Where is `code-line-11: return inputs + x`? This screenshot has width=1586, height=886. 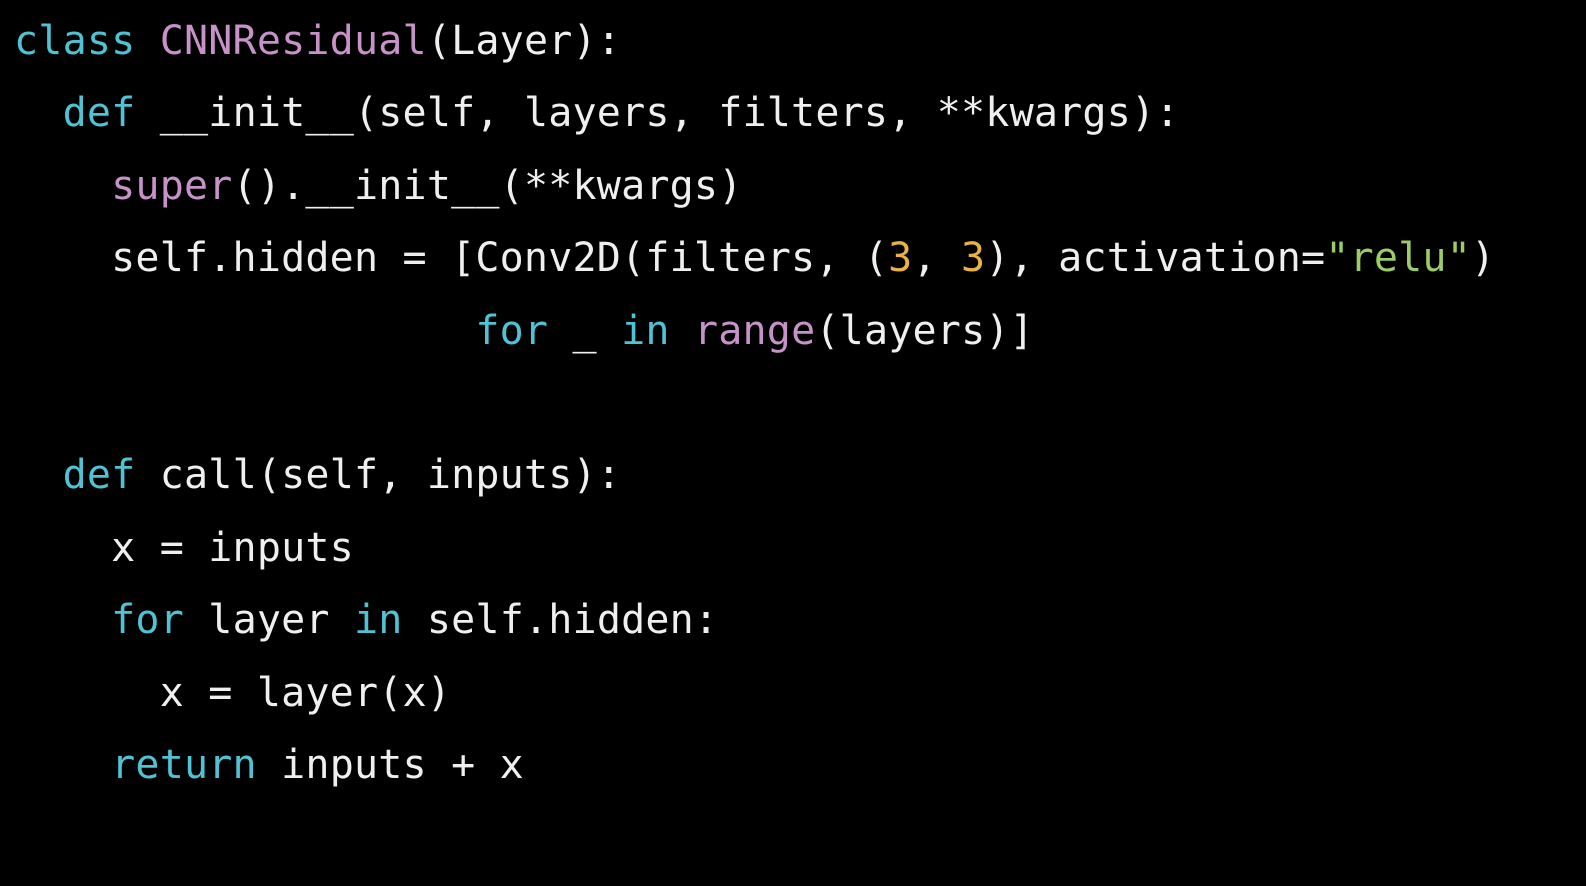 code-line-11: return inputs + x is located at coordinates (269, 765).